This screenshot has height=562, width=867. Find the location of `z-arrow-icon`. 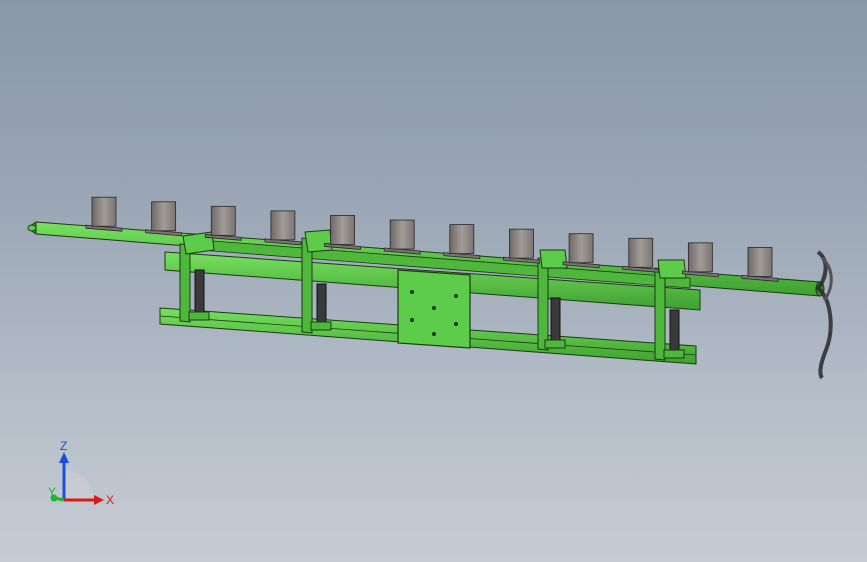

z-arrow-icon is located at coordinates (64, 457).